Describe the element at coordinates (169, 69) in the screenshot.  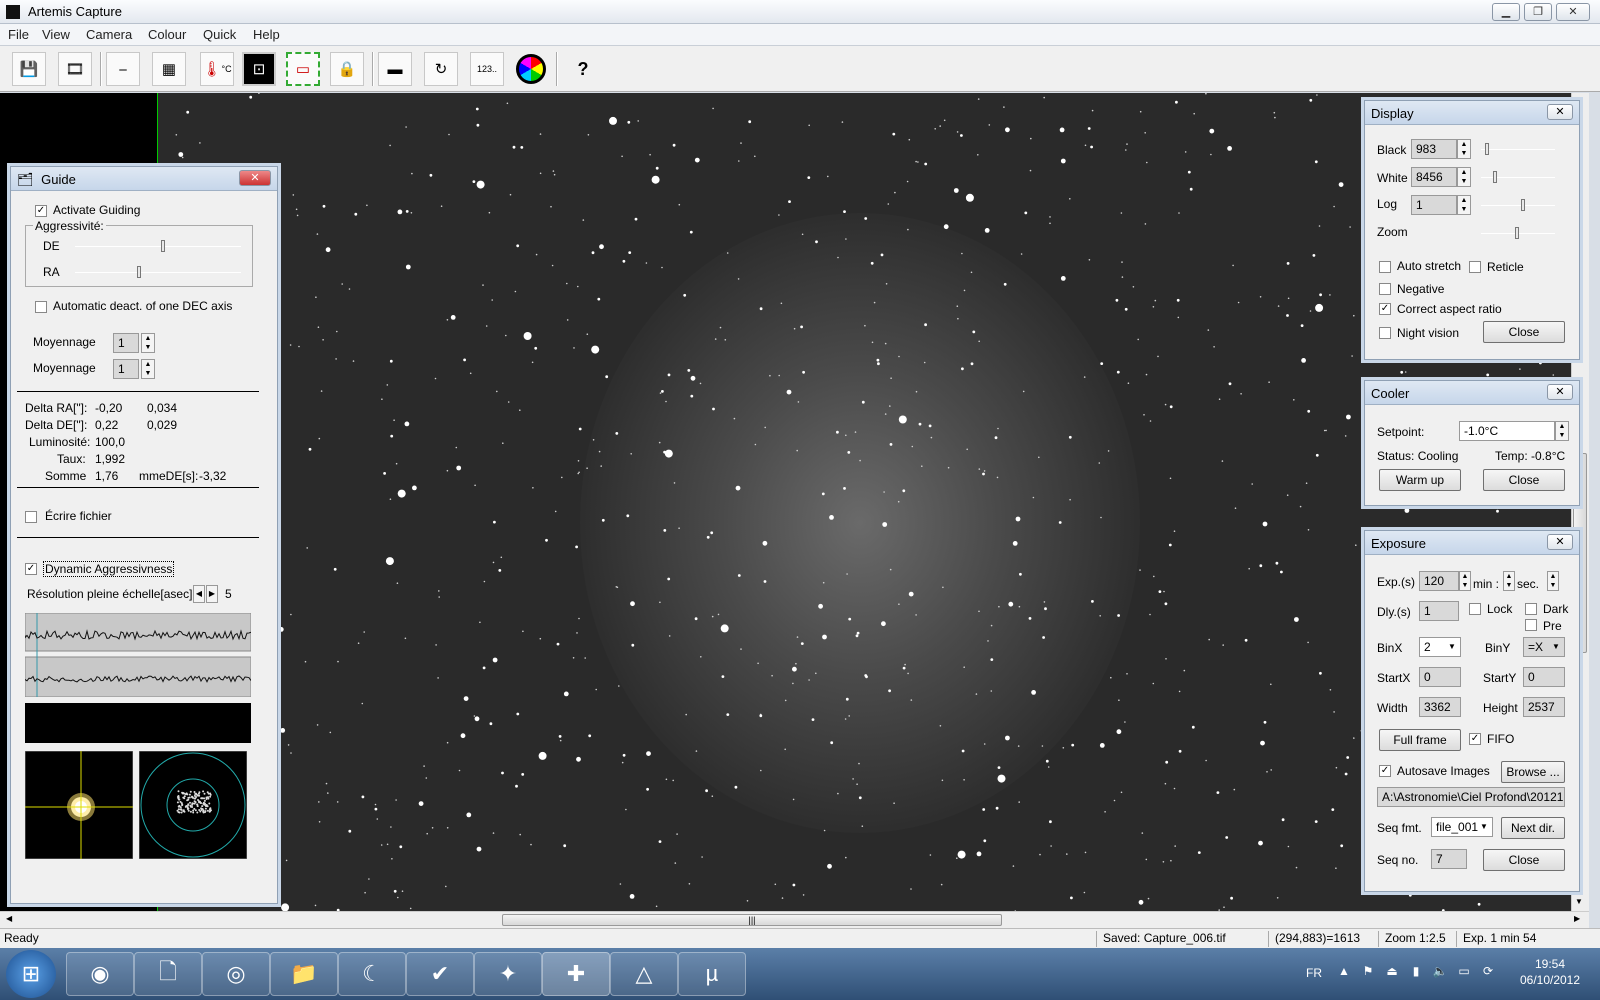
I see `grid-icon: ▦` at that location.